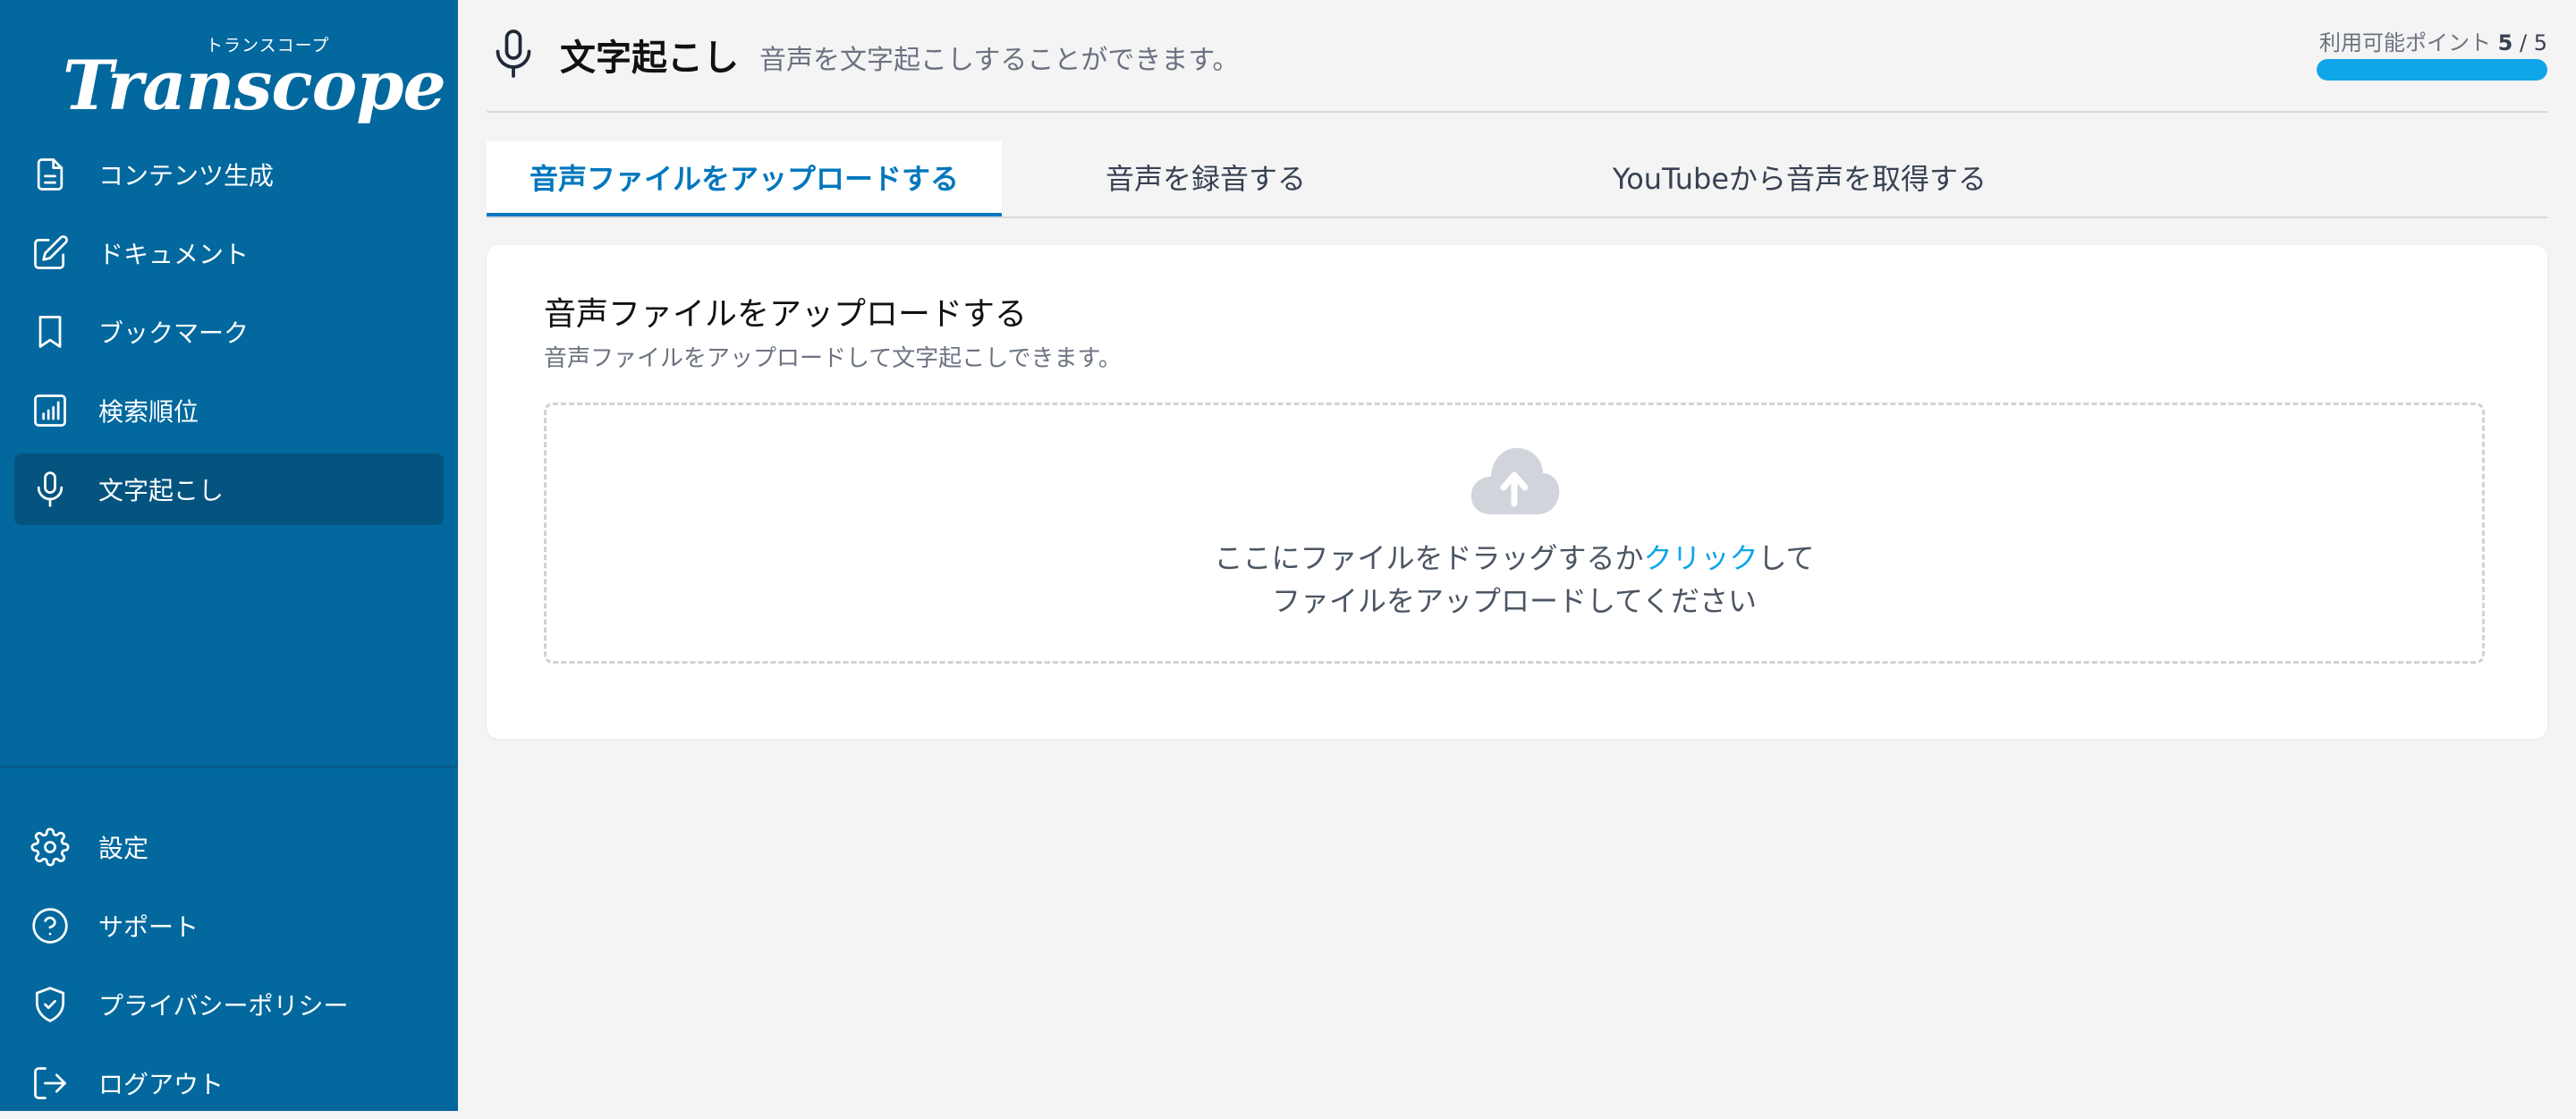  What do you see at coordinates (229, 767) in the screenshot?
I see `sidebar-divider` at bounding box center [229, 767].